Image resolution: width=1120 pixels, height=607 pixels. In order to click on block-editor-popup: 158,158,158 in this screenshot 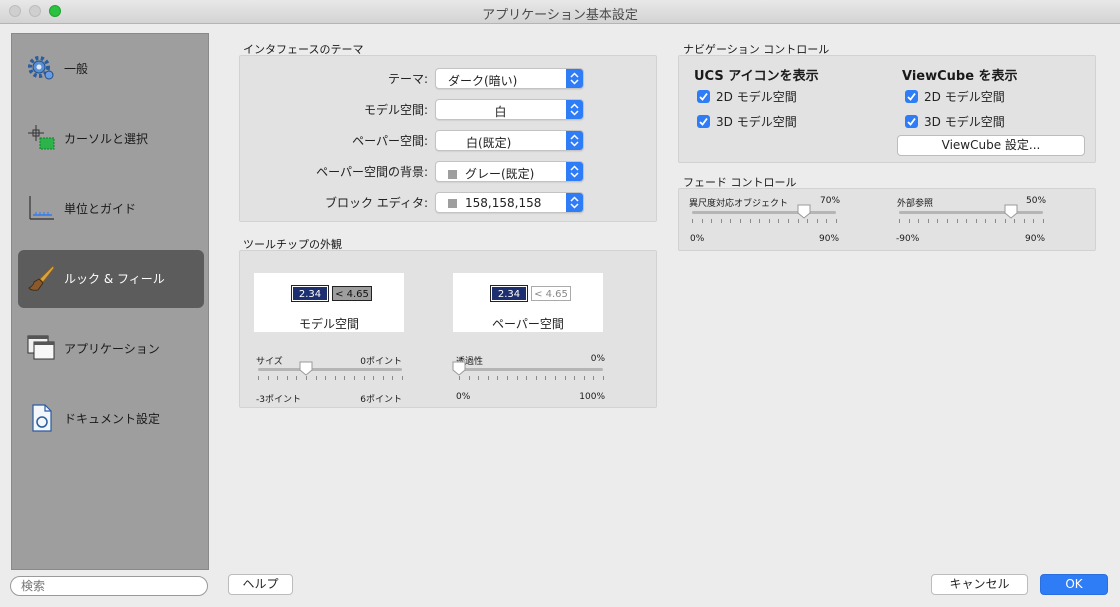, I will do `click(509, 202)`.